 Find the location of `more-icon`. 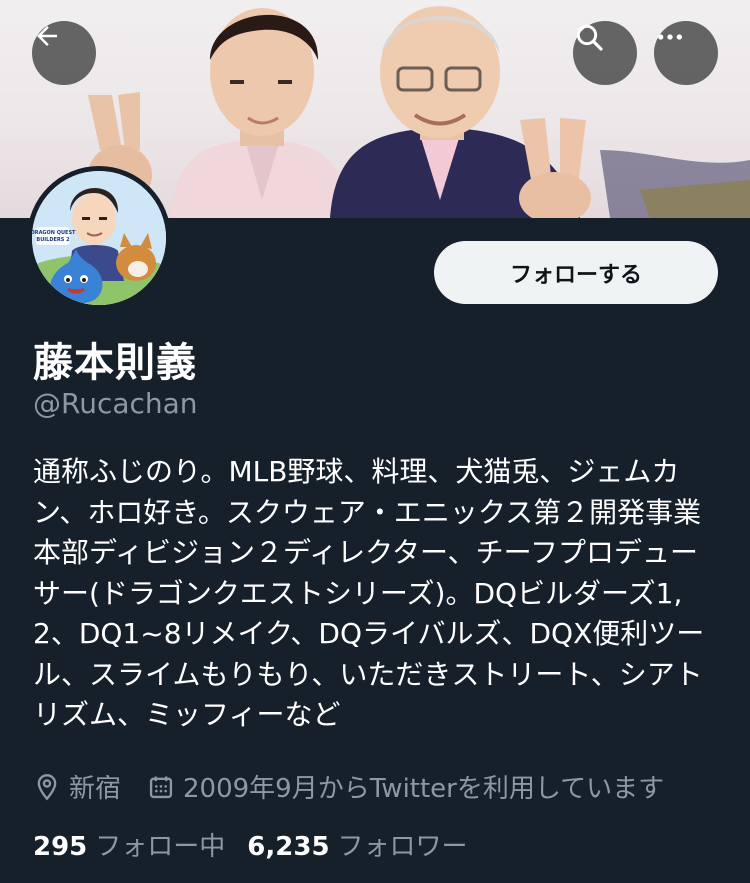

more-icon is located at coordinates (670, 37).